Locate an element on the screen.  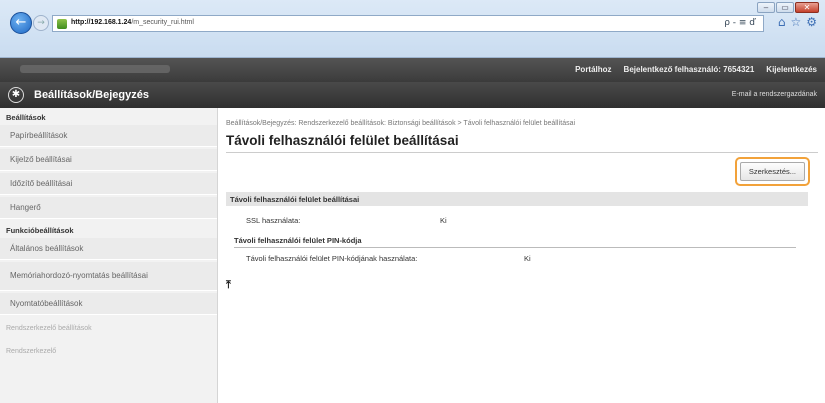
sidebar-item-media-print: Memóriahordozó-nyomtatás beállításai is located at coordinates (108, 276).